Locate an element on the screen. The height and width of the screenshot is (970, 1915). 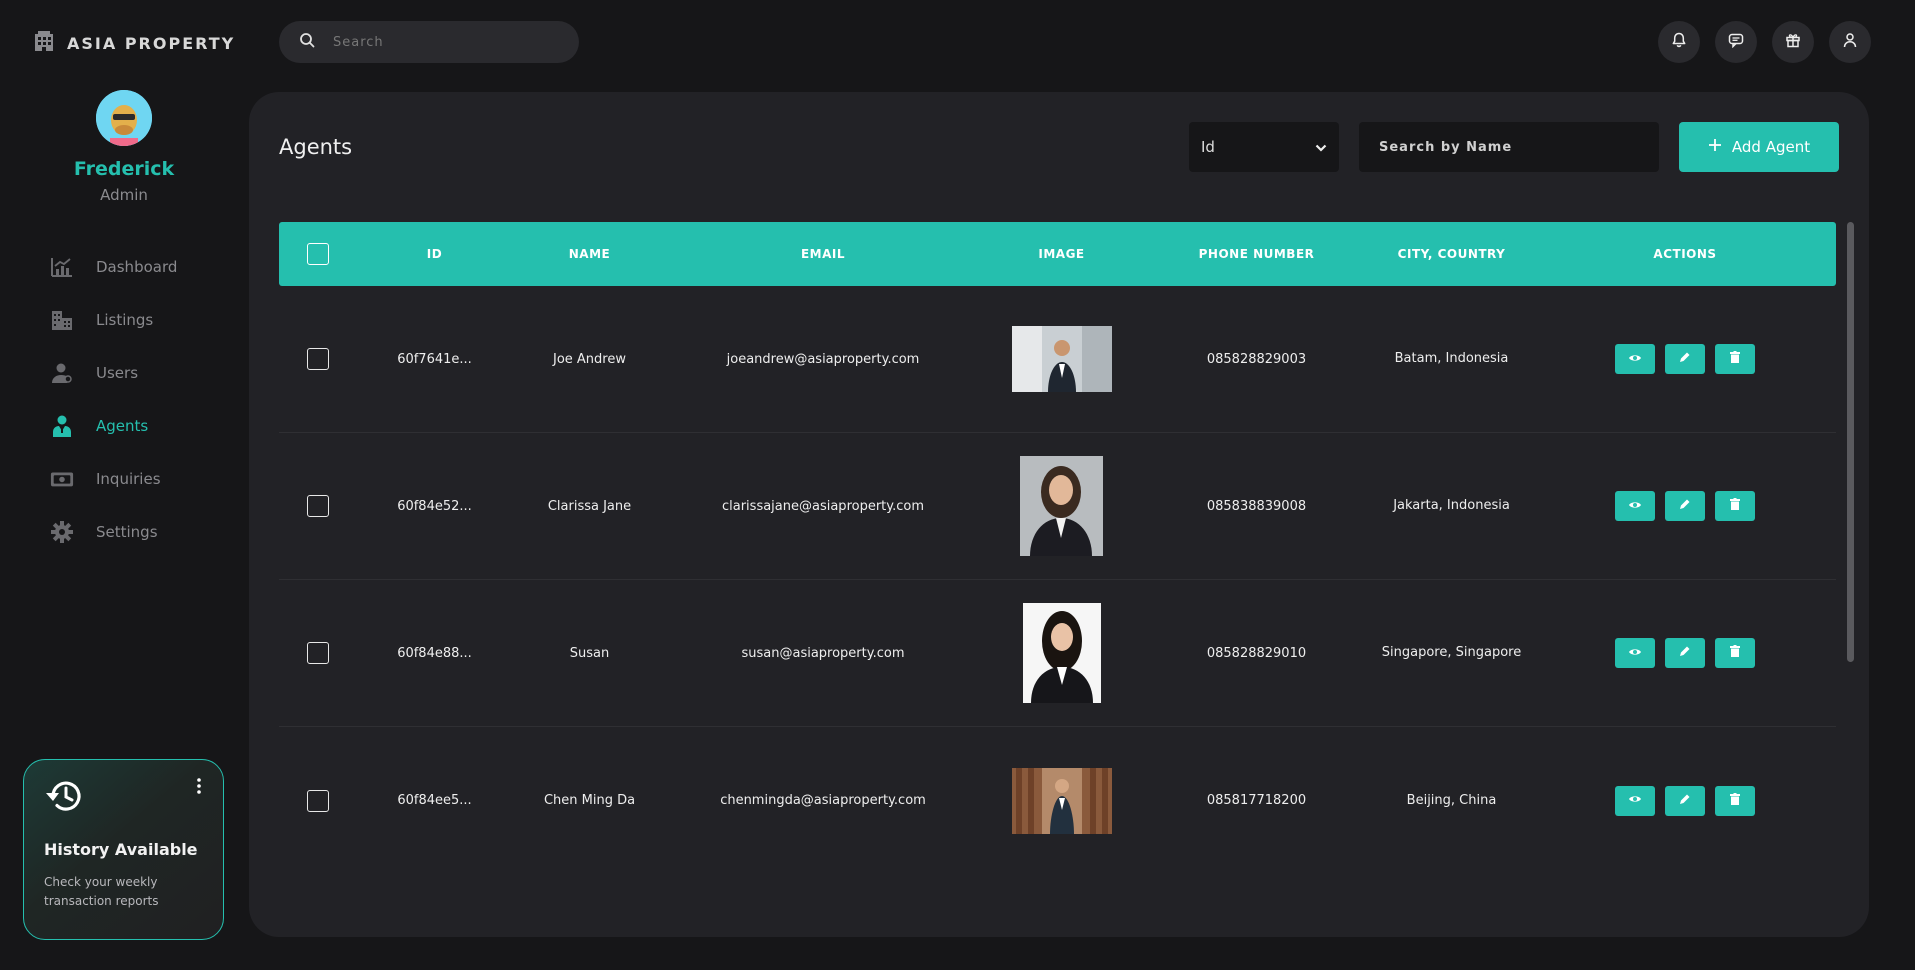
agent-name: Chen Ming Da is located at coordinates (589, 800).